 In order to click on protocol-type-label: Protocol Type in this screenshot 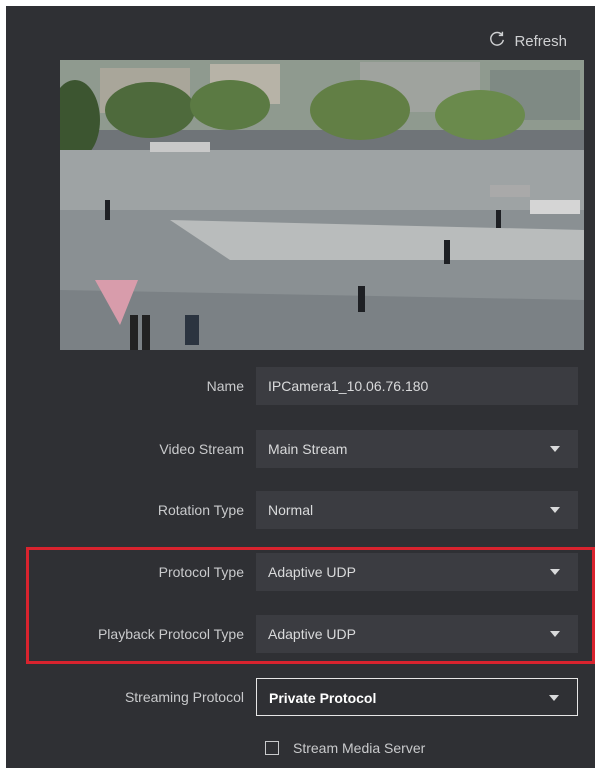, I will do `click(201, 572)`.